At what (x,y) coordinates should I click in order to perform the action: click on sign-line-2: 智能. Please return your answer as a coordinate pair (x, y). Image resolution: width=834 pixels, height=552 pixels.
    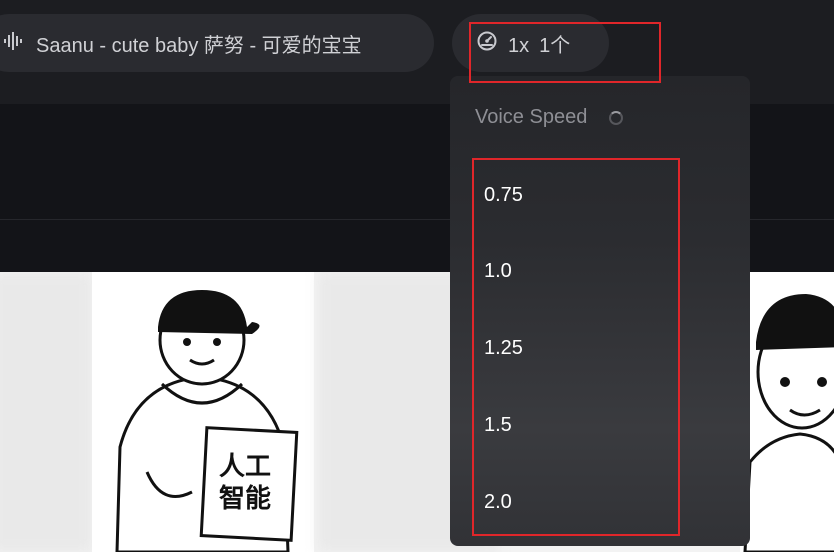
    Looking at the image, I should click on (245, 498).